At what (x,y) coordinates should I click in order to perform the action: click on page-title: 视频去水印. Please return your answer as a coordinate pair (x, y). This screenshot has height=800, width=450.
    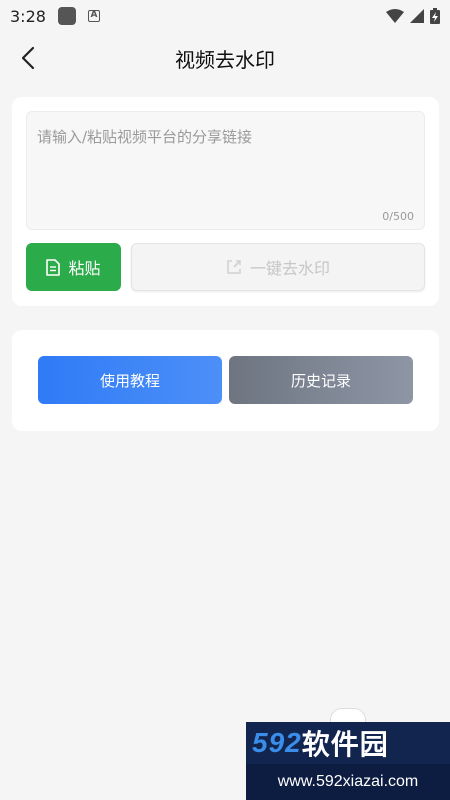
    Looking at the image, I should click on (225, 59).